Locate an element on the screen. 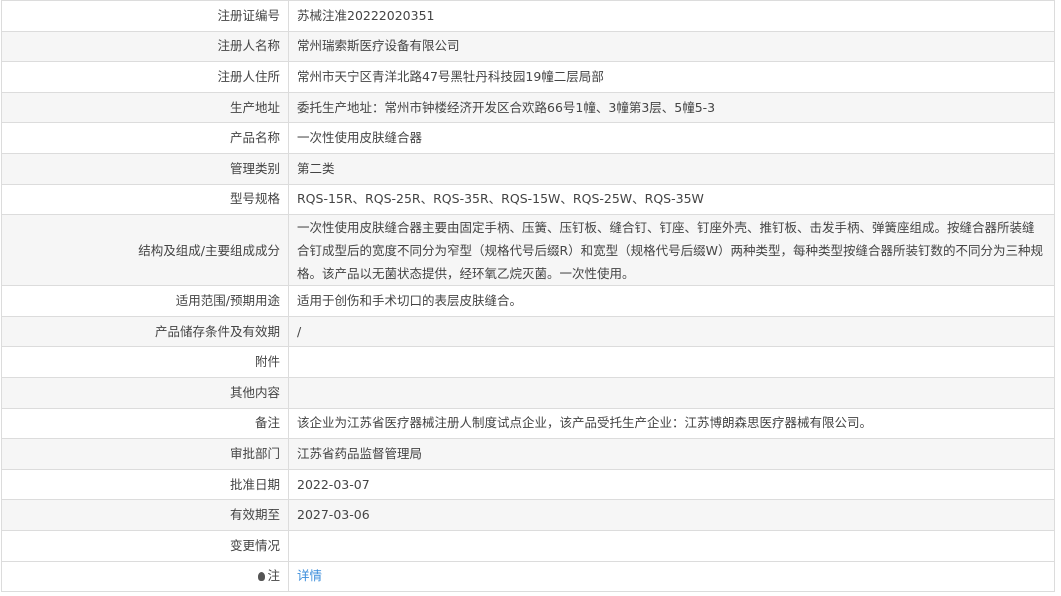  table-row: 其他内容 is located at coordinates (528, 392).